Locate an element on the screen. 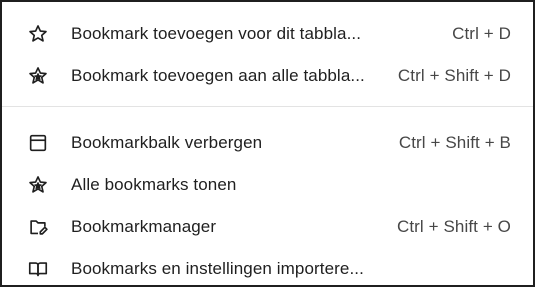 This screenshot has width=535, height=287. menu-item-label: Bookmarkbalk verbergen is located at coordinates (167, 142).